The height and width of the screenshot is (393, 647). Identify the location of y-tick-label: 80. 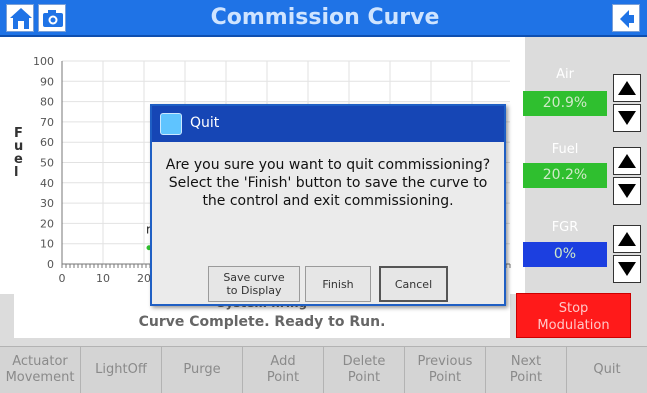
(47, 102).